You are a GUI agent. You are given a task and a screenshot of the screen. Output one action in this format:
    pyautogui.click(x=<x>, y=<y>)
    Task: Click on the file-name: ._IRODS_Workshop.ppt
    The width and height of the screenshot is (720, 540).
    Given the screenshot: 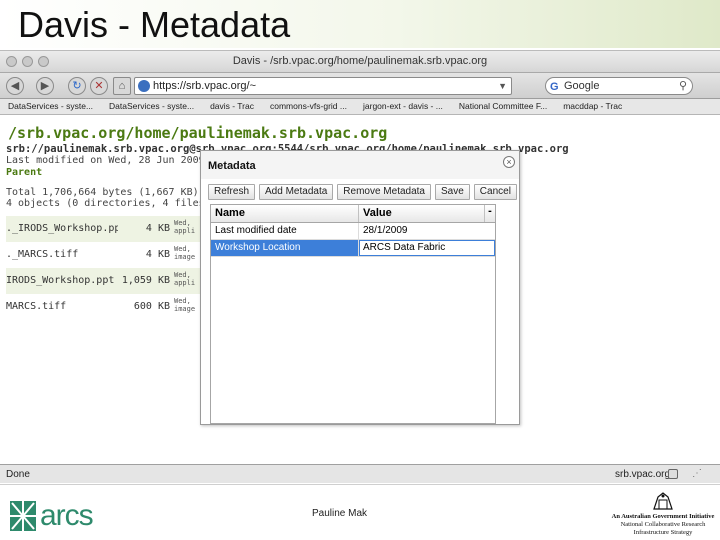 What is the action you would take?
    pyautogui.click(x=62, y=229)
    